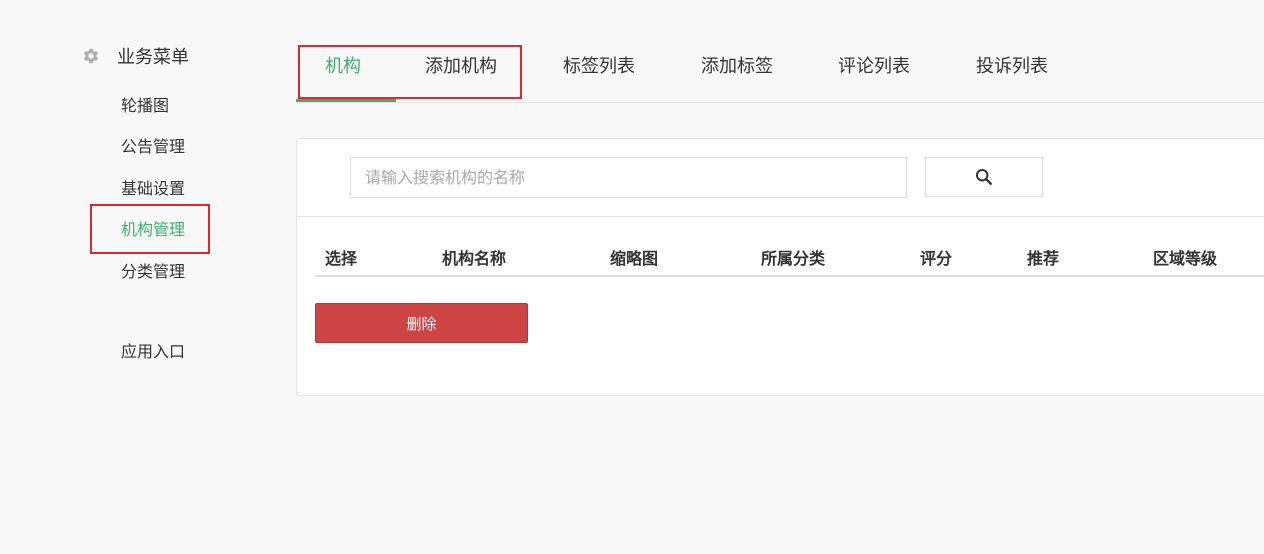 The image size is (1264, 554). I want to click on tab-bar: 机构 添加机构 标签列表 添加标签 评论列表 投诉列表, so click(780, 71).